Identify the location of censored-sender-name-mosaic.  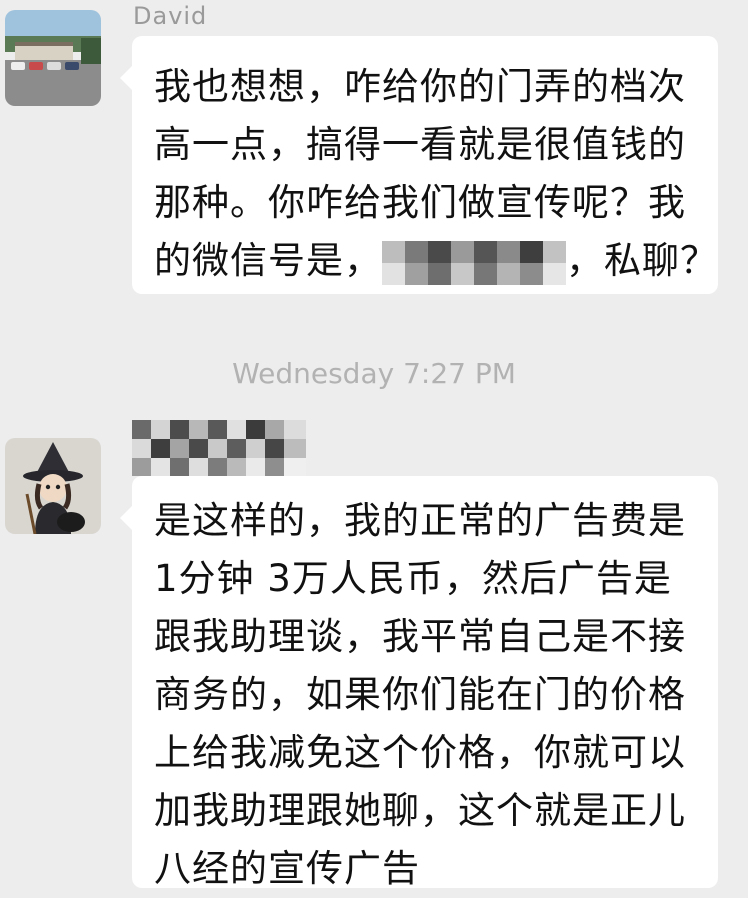
(219, 448).